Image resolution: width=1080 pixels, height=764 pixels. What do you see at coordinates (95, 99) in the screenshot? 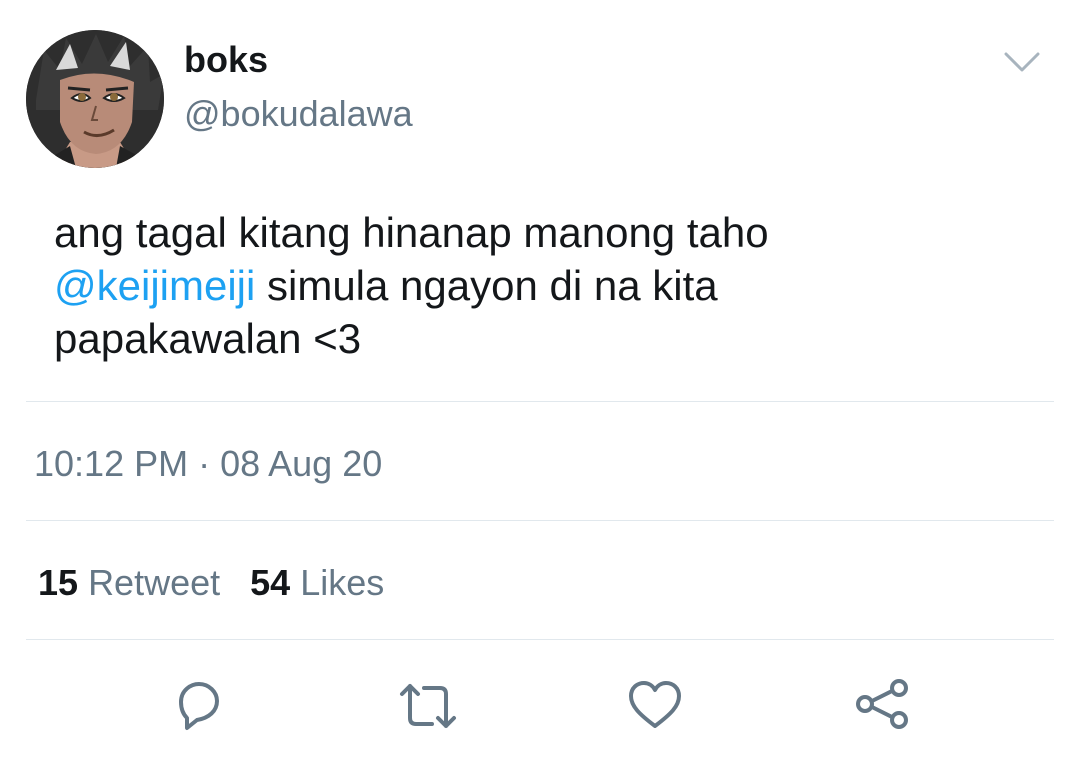
I see `avatar` at bounding box center [95, 99].